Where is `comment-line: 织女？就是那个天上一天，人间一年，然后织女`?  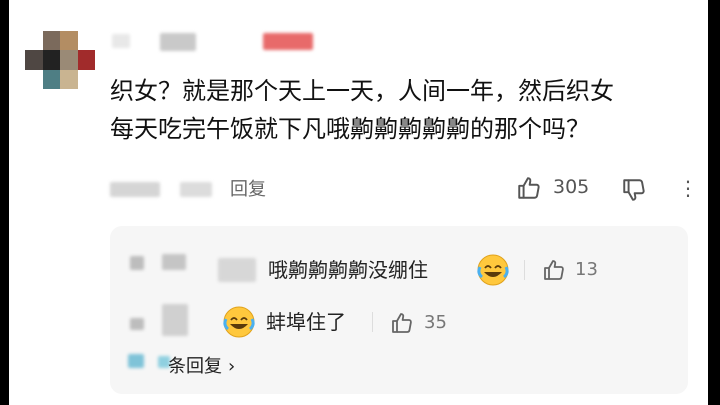
comment-line: 织女？就是那个天上一天，人间一年，然后织女 is located at coordinates (362, 91).